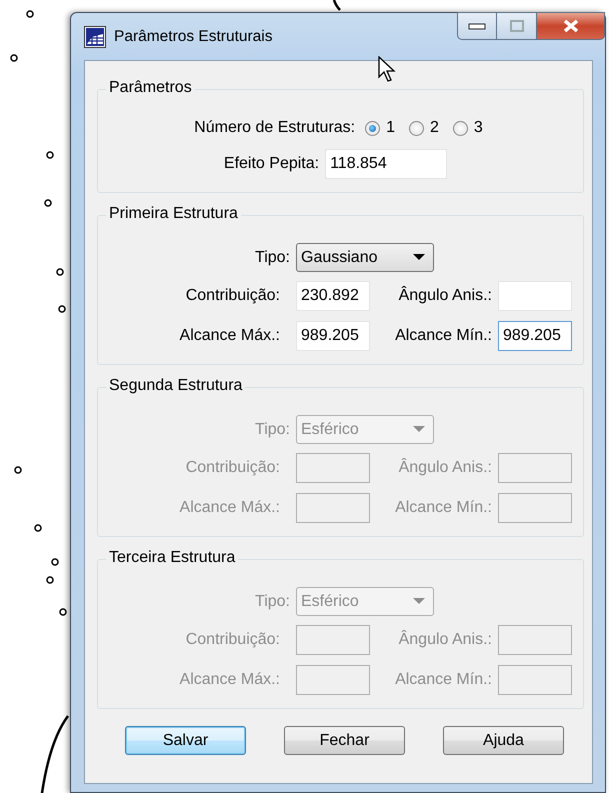 This screenshot has height=793, width=609. I want to click on minimize-button, so click(477, 26).